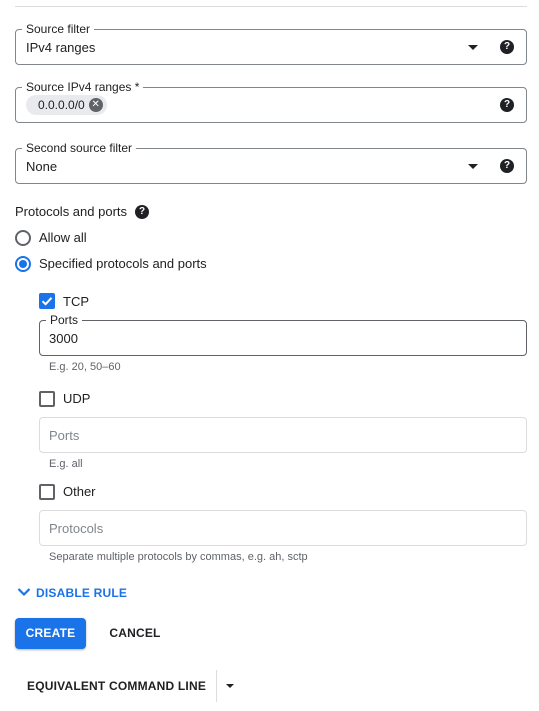 This screenshot has width=539, height=711. Describe the element at coordinates (42, 166) in the screenshot. I see `second-source-filter-value: None` at that location.